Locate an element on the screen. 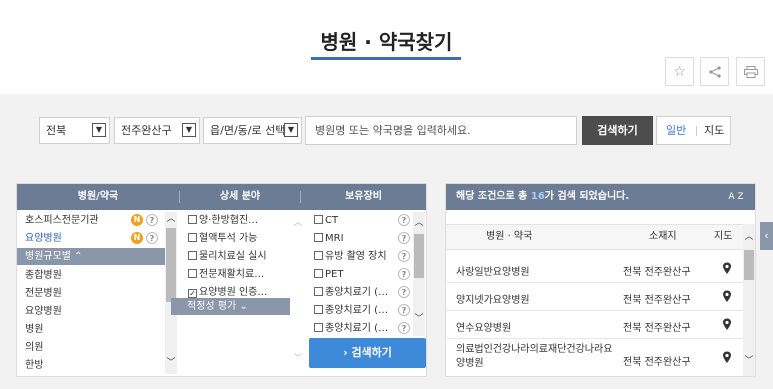 Image resolution: width=773 pixels, height=389 pixels. results-summary: 해당 조건으로 총 16가 검색 되었습니다. is located at coordinates (600, 197).